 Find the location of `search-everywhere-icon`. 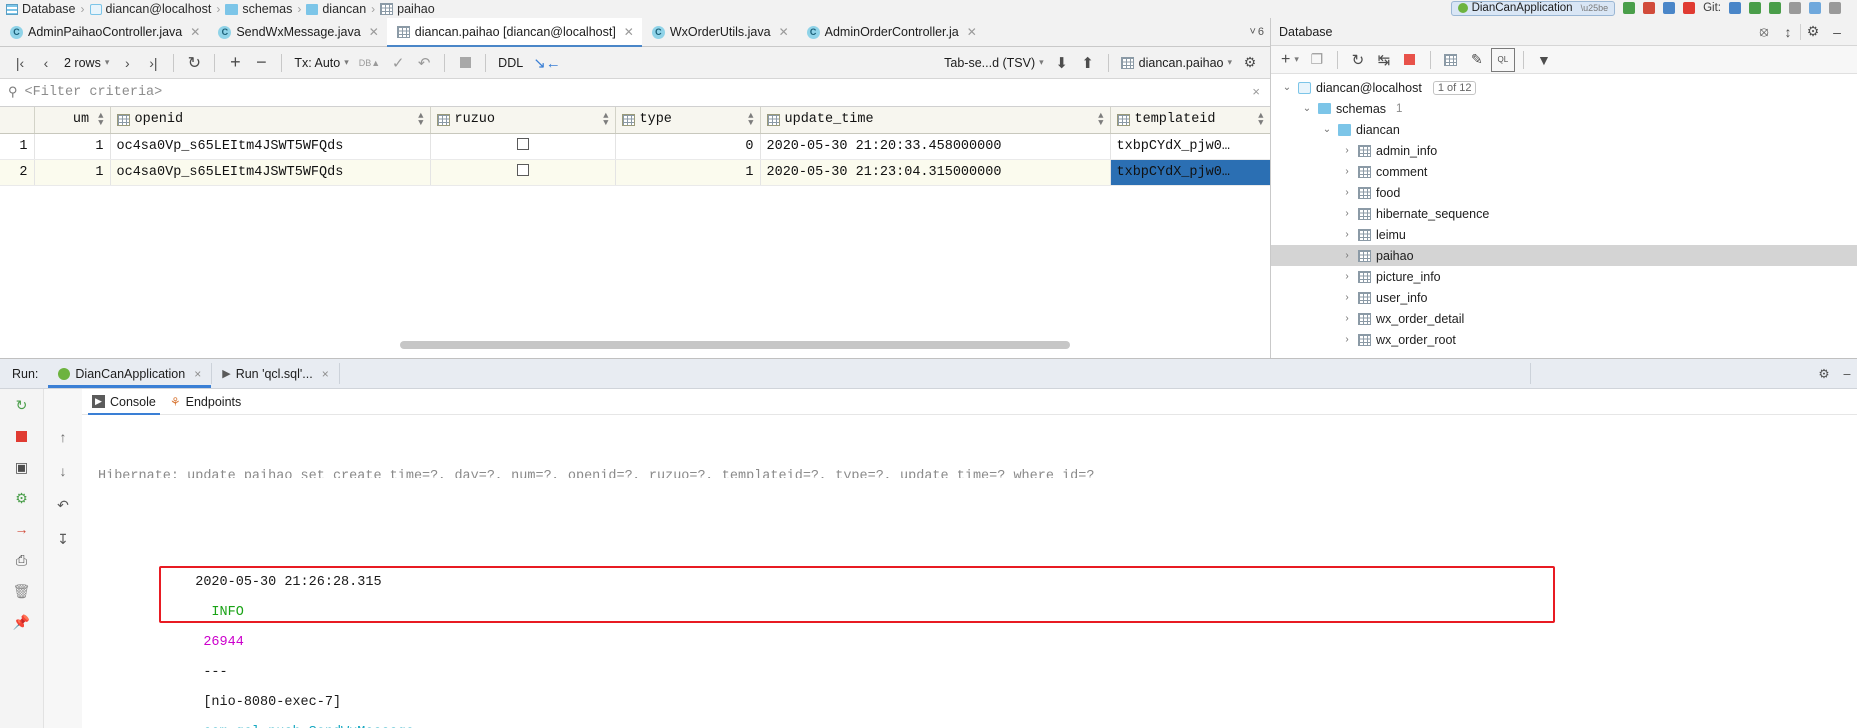

search-everywhere-icon is located at coordinates (1815, 8).